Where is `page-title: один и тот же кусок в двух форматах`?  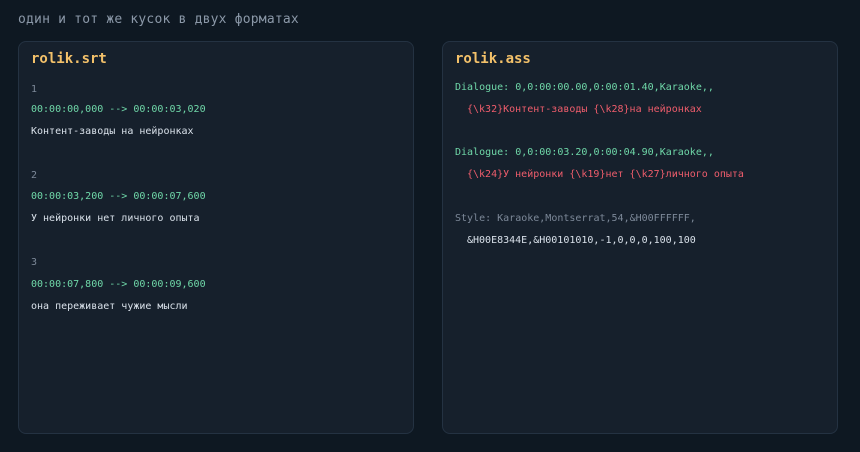
page-title: один и тот же кусок в двух форматах is located at coordinates (158, 19).